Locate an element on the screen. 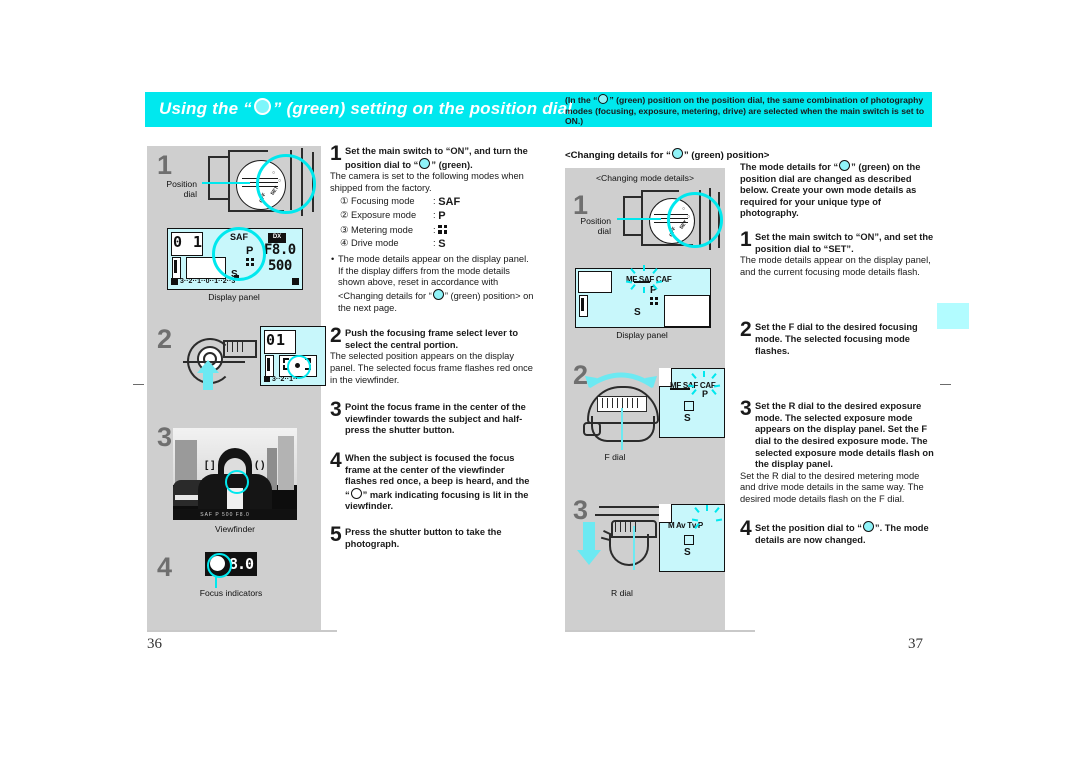 The height and width of the screenshot is (763, 1080). shutter-speed-value: 500 is located at coordinates (280, 266).